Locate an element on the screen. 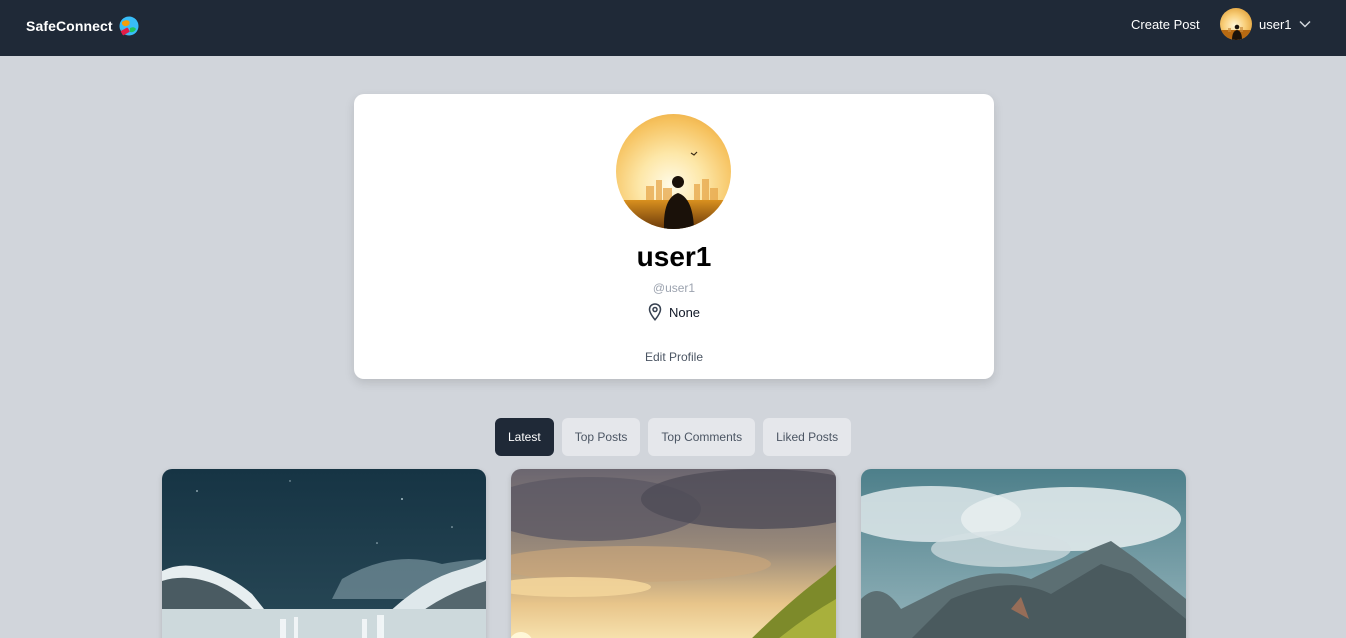  user-menu-button: user1 is located at coordinates (1265, 24).